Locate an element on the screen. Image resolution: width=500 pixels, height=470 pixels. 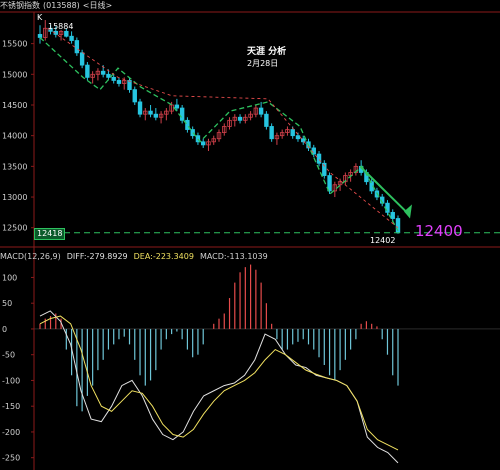
date-annotation: 2月28日 is located at coordinates (263, 63).